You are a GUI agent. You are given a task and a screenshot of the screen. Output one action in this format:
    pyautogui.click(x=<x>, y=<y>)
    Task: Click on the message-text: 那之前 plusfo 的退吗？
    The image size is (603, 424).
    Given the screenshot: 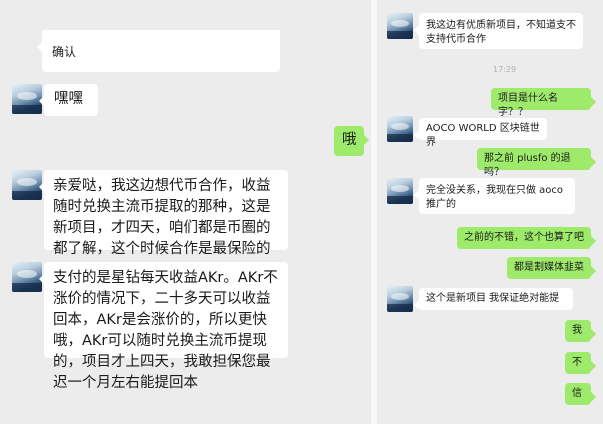 What is the action you would take?
    pyautogui.click(x=527, y=165)
    